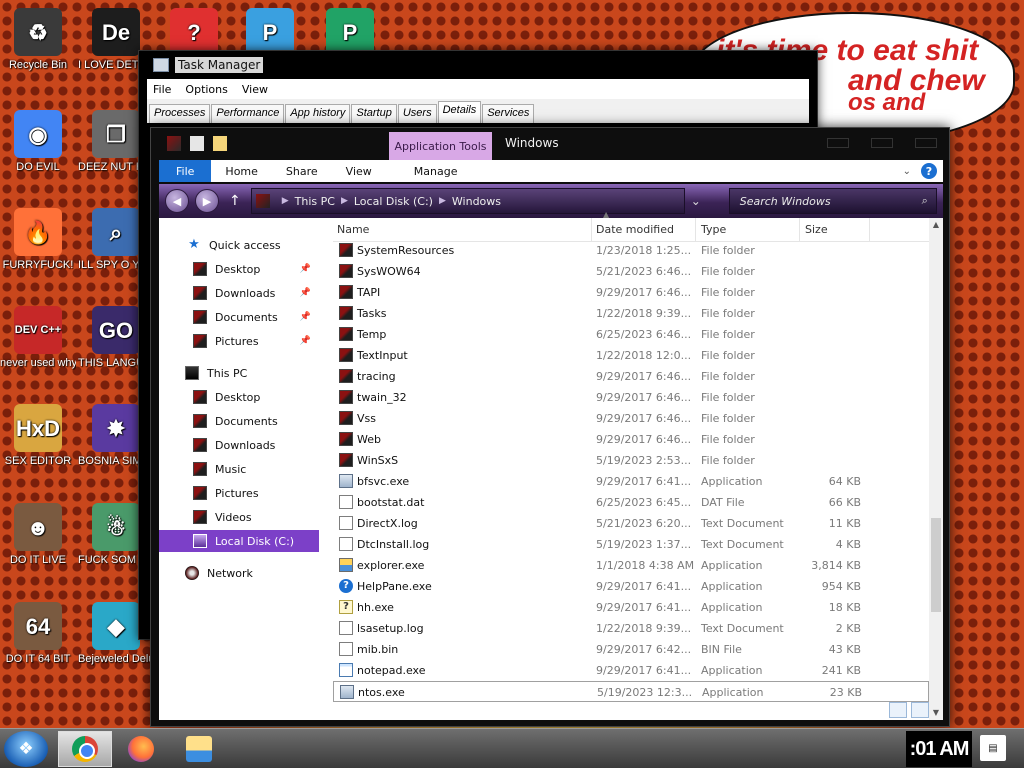 The image size is (1024, 768). What do you see at coordinates (713, 229) in the screenshot?
I see `column-type: Type` at bounding box center [713, 229].